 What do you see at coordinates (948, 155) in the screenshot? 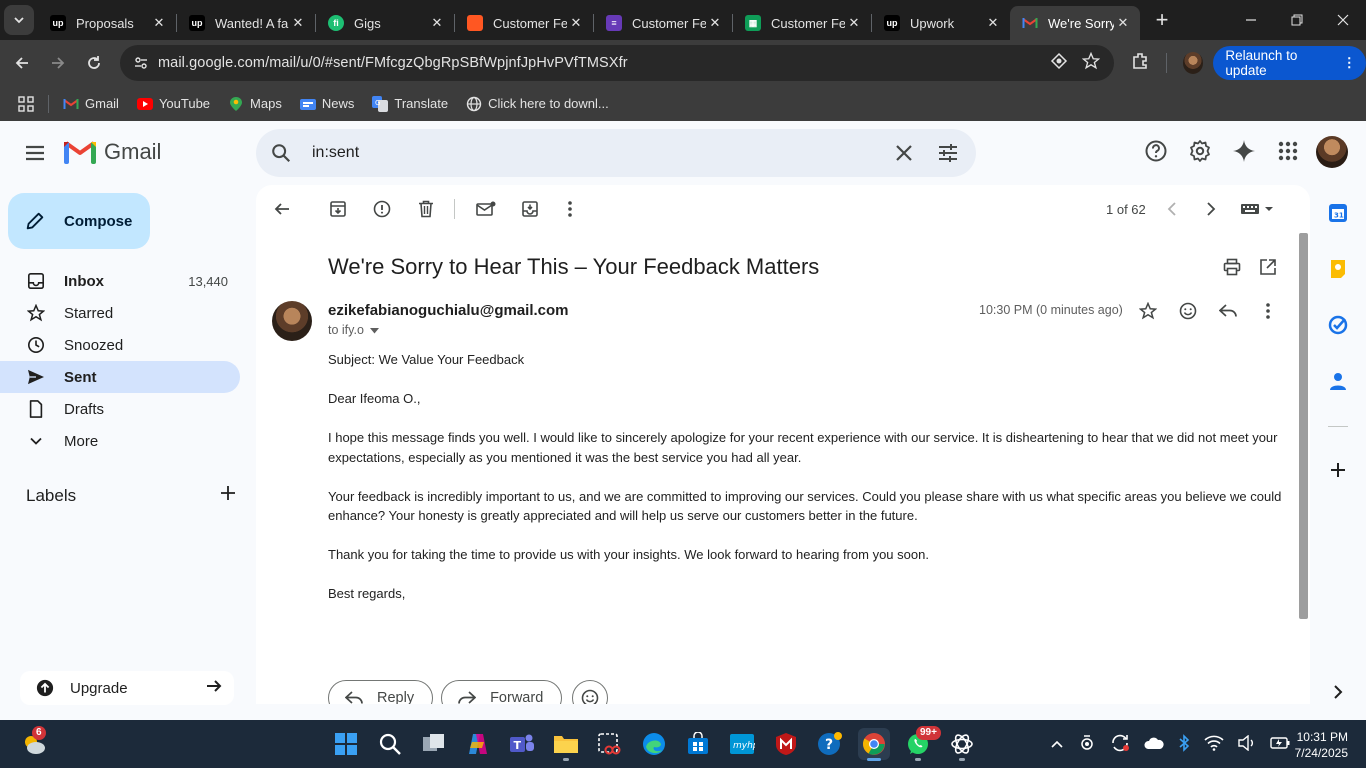
I see `search-options-icon` at bounding box center [948, 155].